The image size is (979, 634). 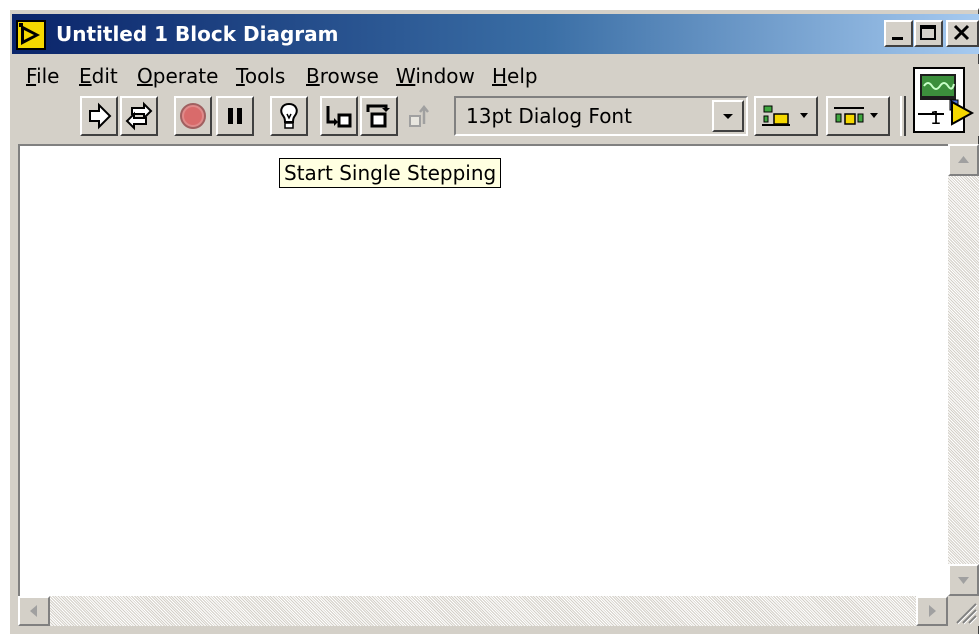 I want to click on minimize-button, so click(x=898, y=33).